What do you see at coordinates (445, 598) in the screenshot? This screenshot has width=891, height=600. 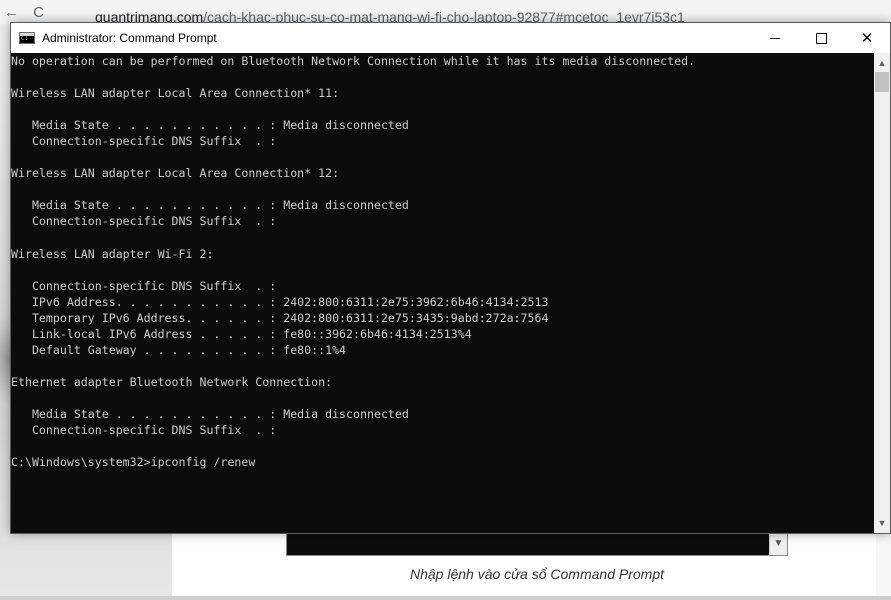 I see `page-divider` at bounding box center [445, 598].